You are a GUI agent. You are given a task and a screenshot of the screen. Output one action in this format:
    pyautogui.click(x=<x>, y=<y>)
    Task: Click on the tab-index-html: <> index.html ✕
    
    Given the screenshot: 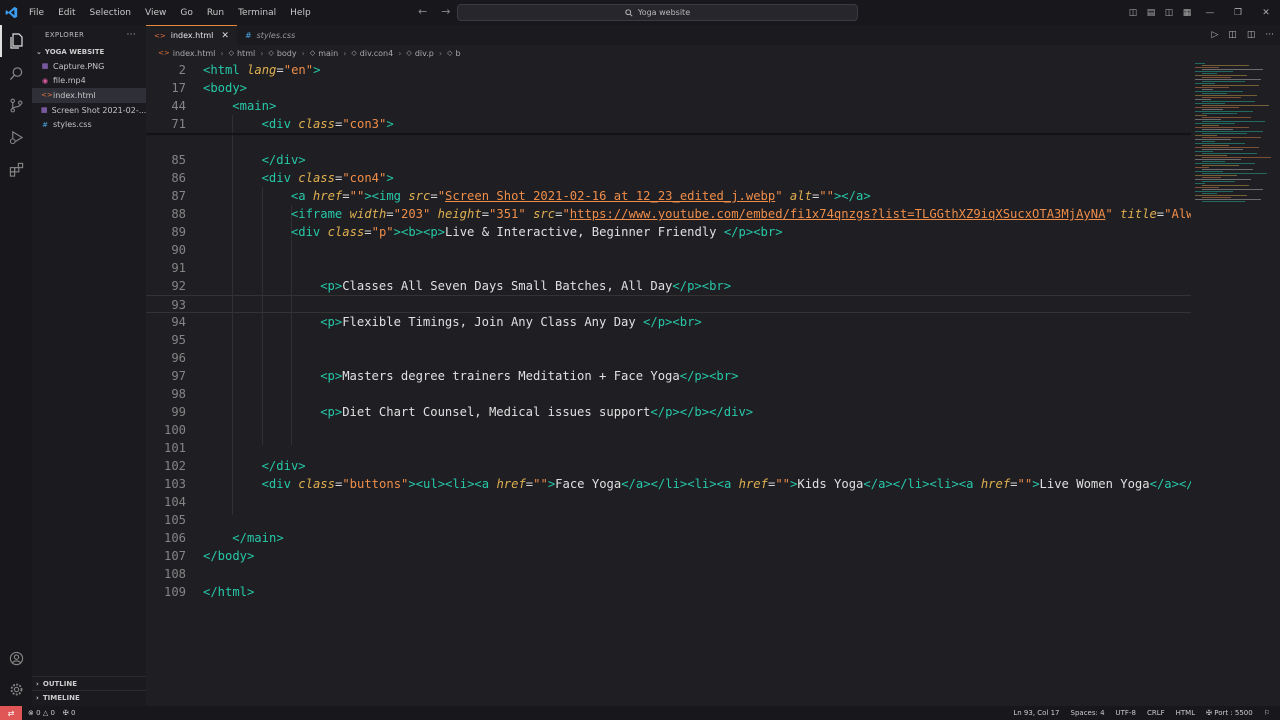 What is the action you would take?
    pyautogui.click(x=191, y=35)
    